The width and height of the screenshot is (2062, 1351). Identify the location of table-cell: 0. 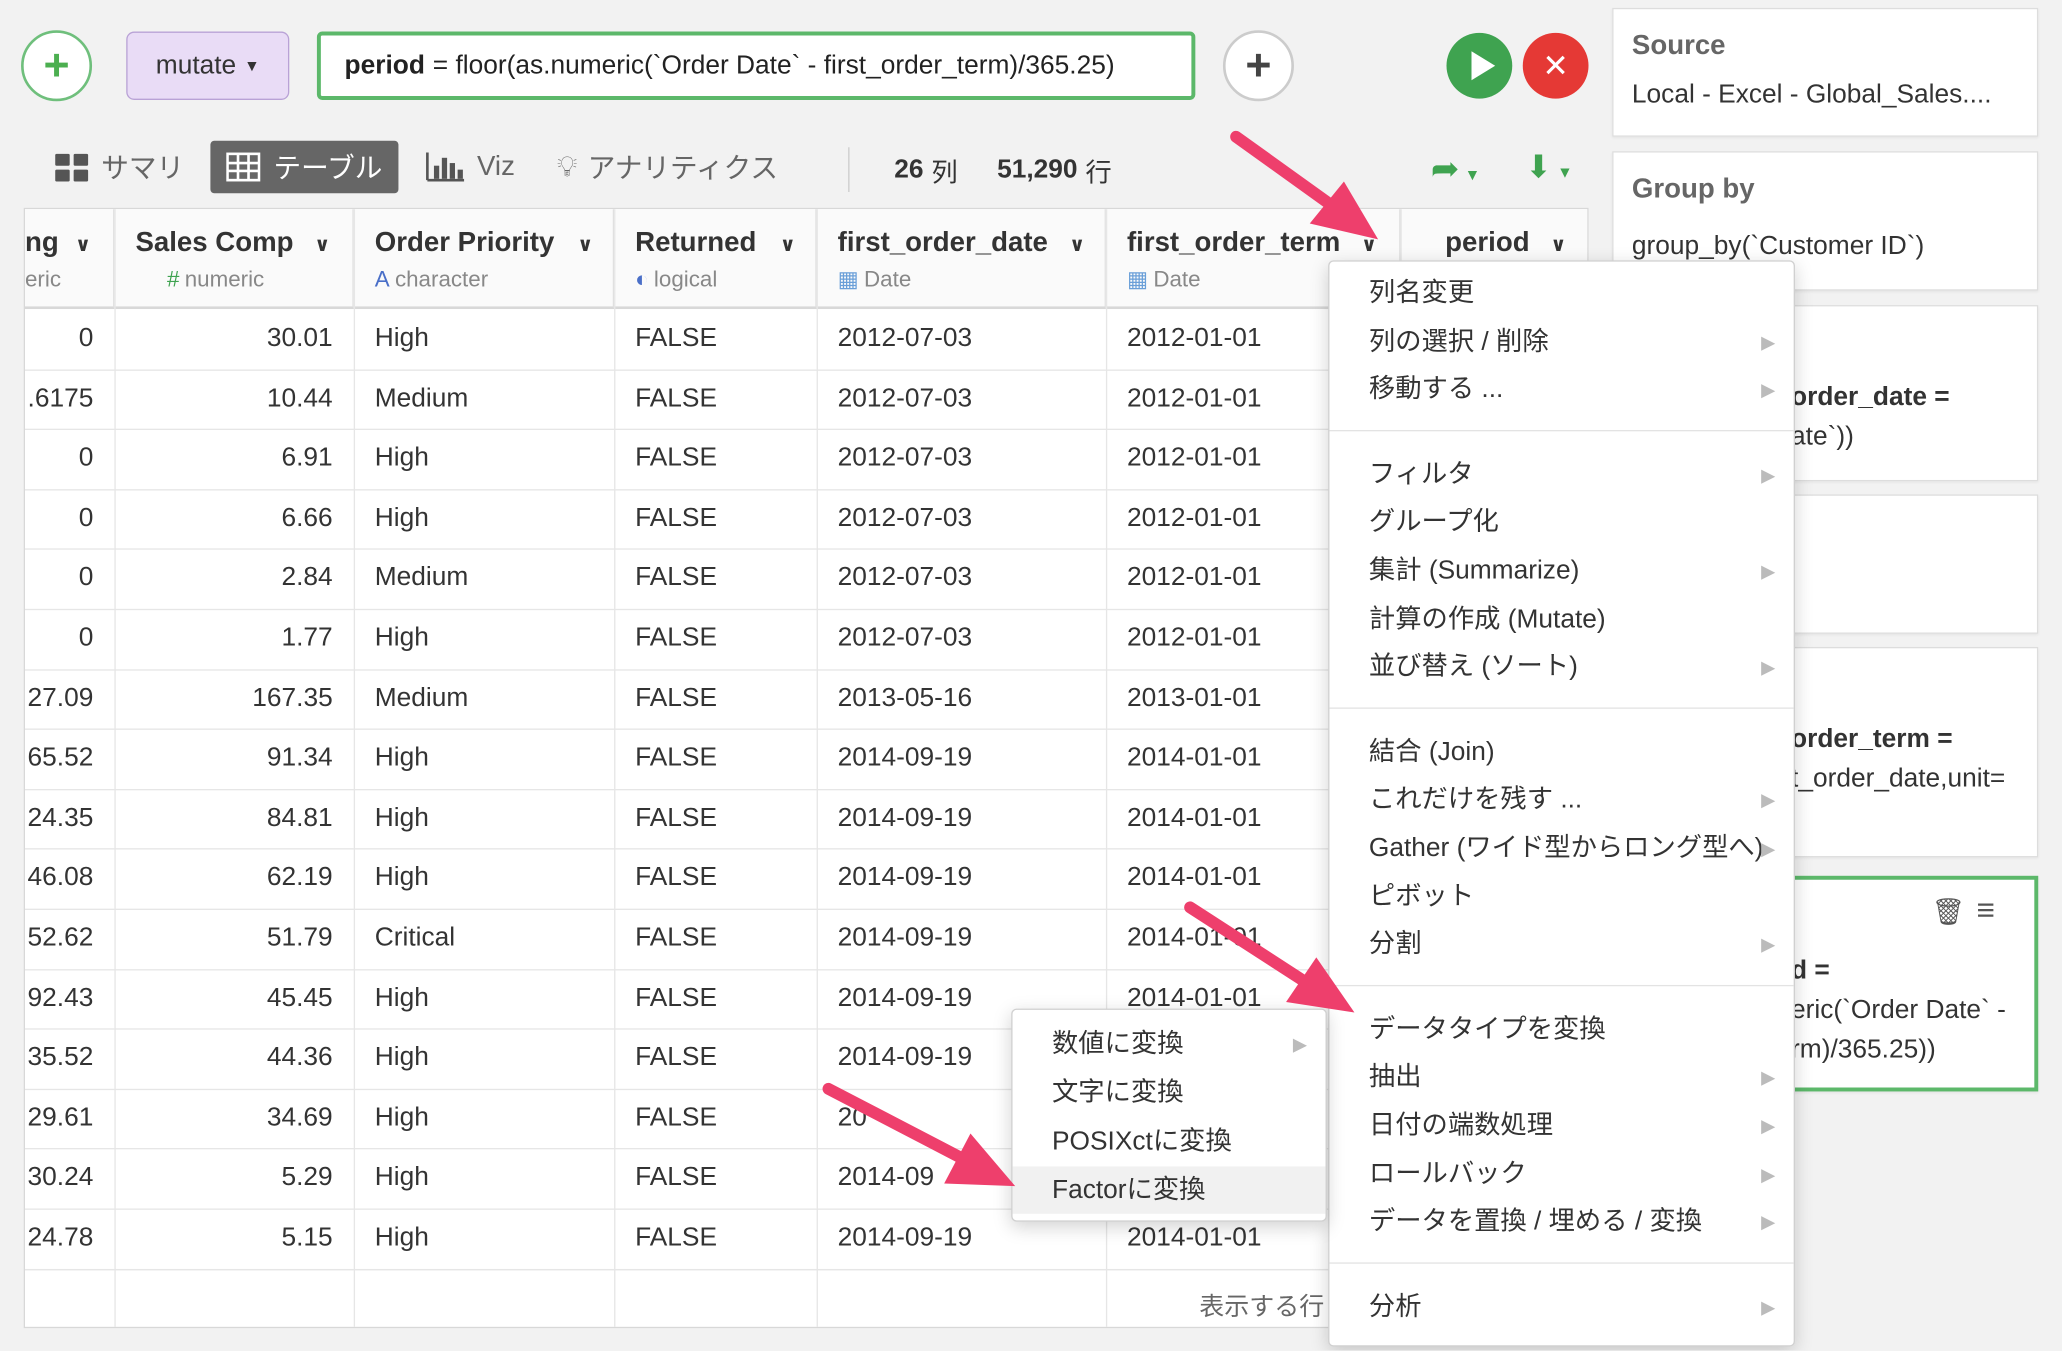
(86, 458).